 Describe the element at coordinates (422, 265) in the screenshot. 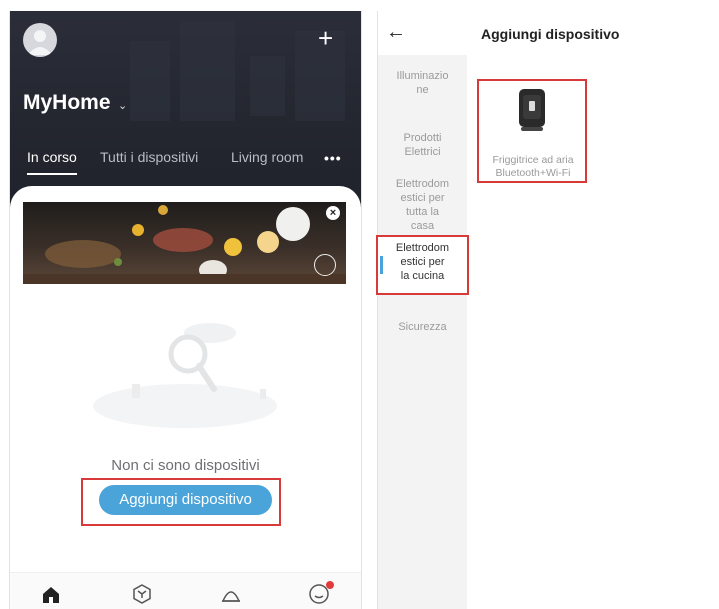

I see `highlight-category` at that location.